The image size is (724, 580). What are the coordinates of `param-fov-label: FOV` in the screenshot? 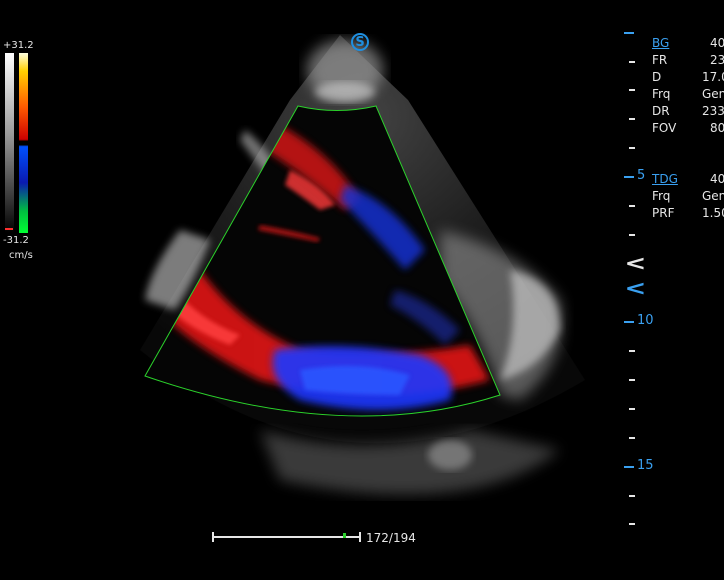 It's located at (664, 128).